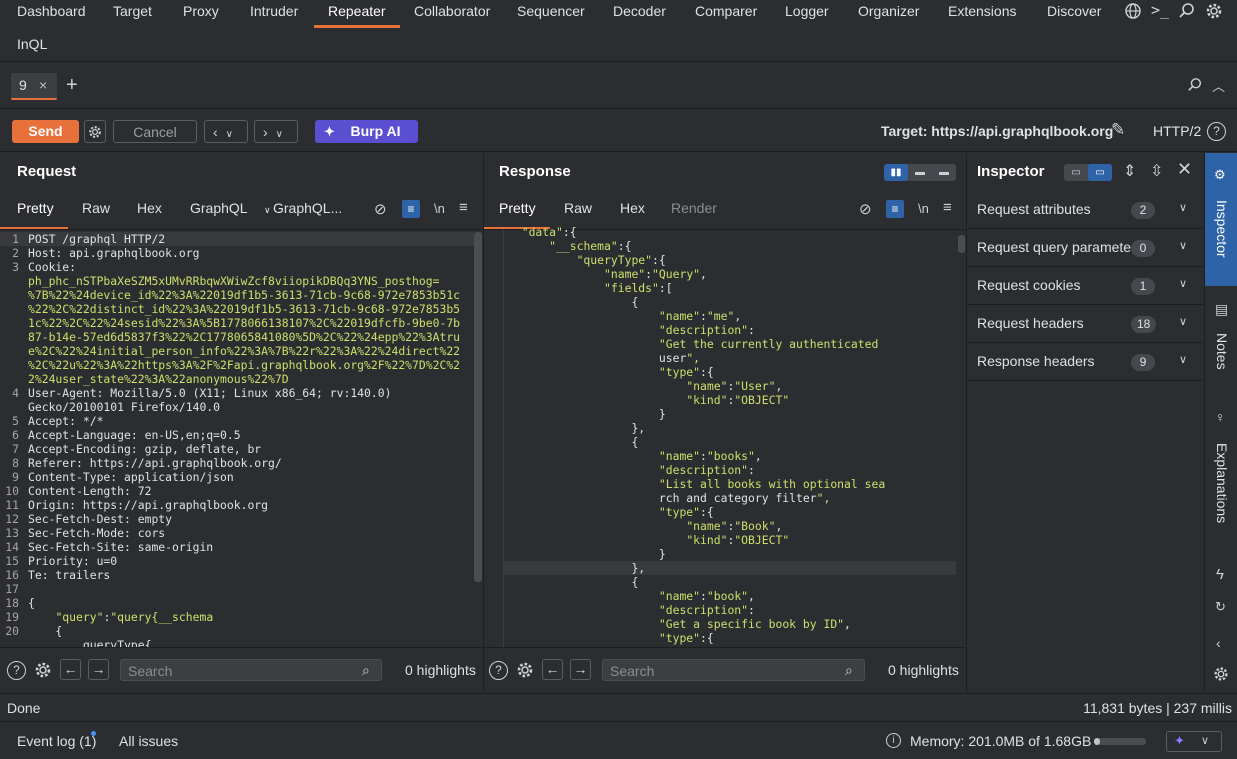 This screenshot has width=1237, height=759. What do you see at coordinates (267, 210) in the screenshot?
I see `graphql-dropdown-chevron-icon: ∨` at bounding box center [267, 210].